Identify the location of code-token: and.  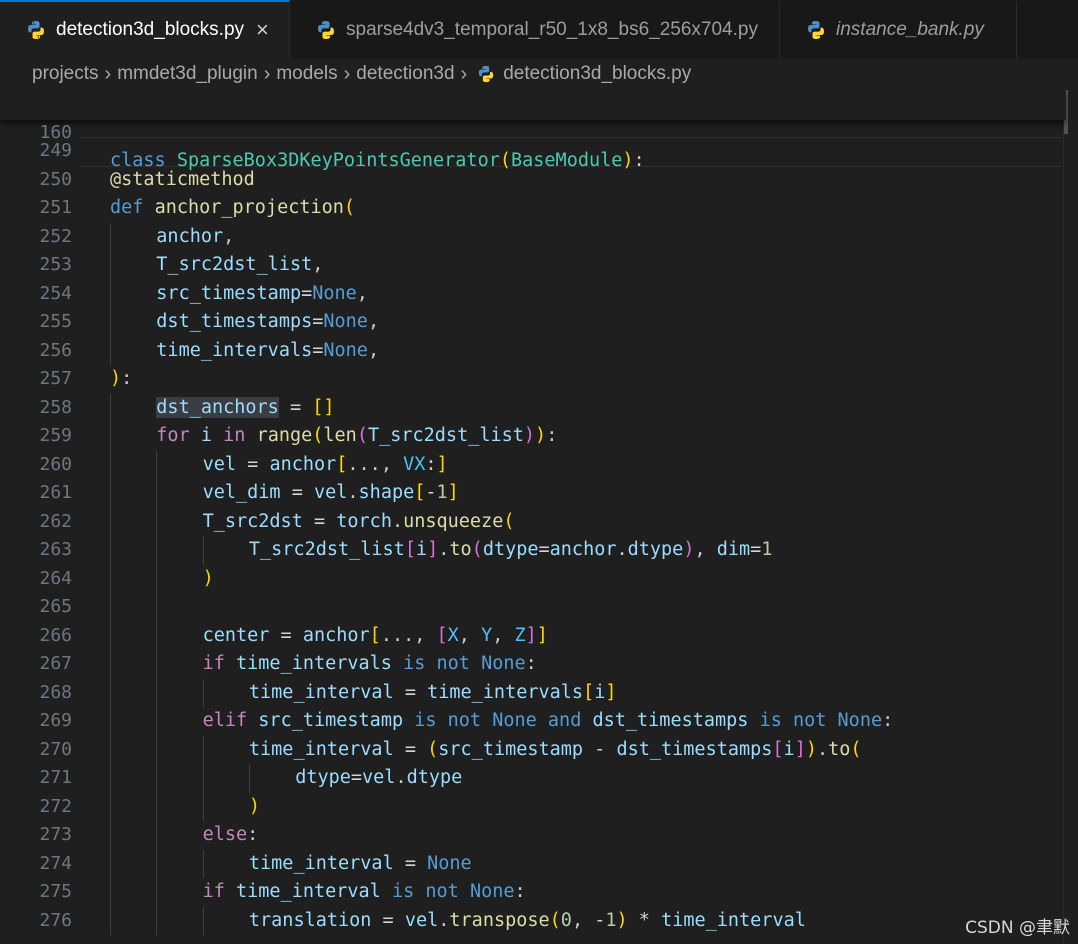
(564, 720).